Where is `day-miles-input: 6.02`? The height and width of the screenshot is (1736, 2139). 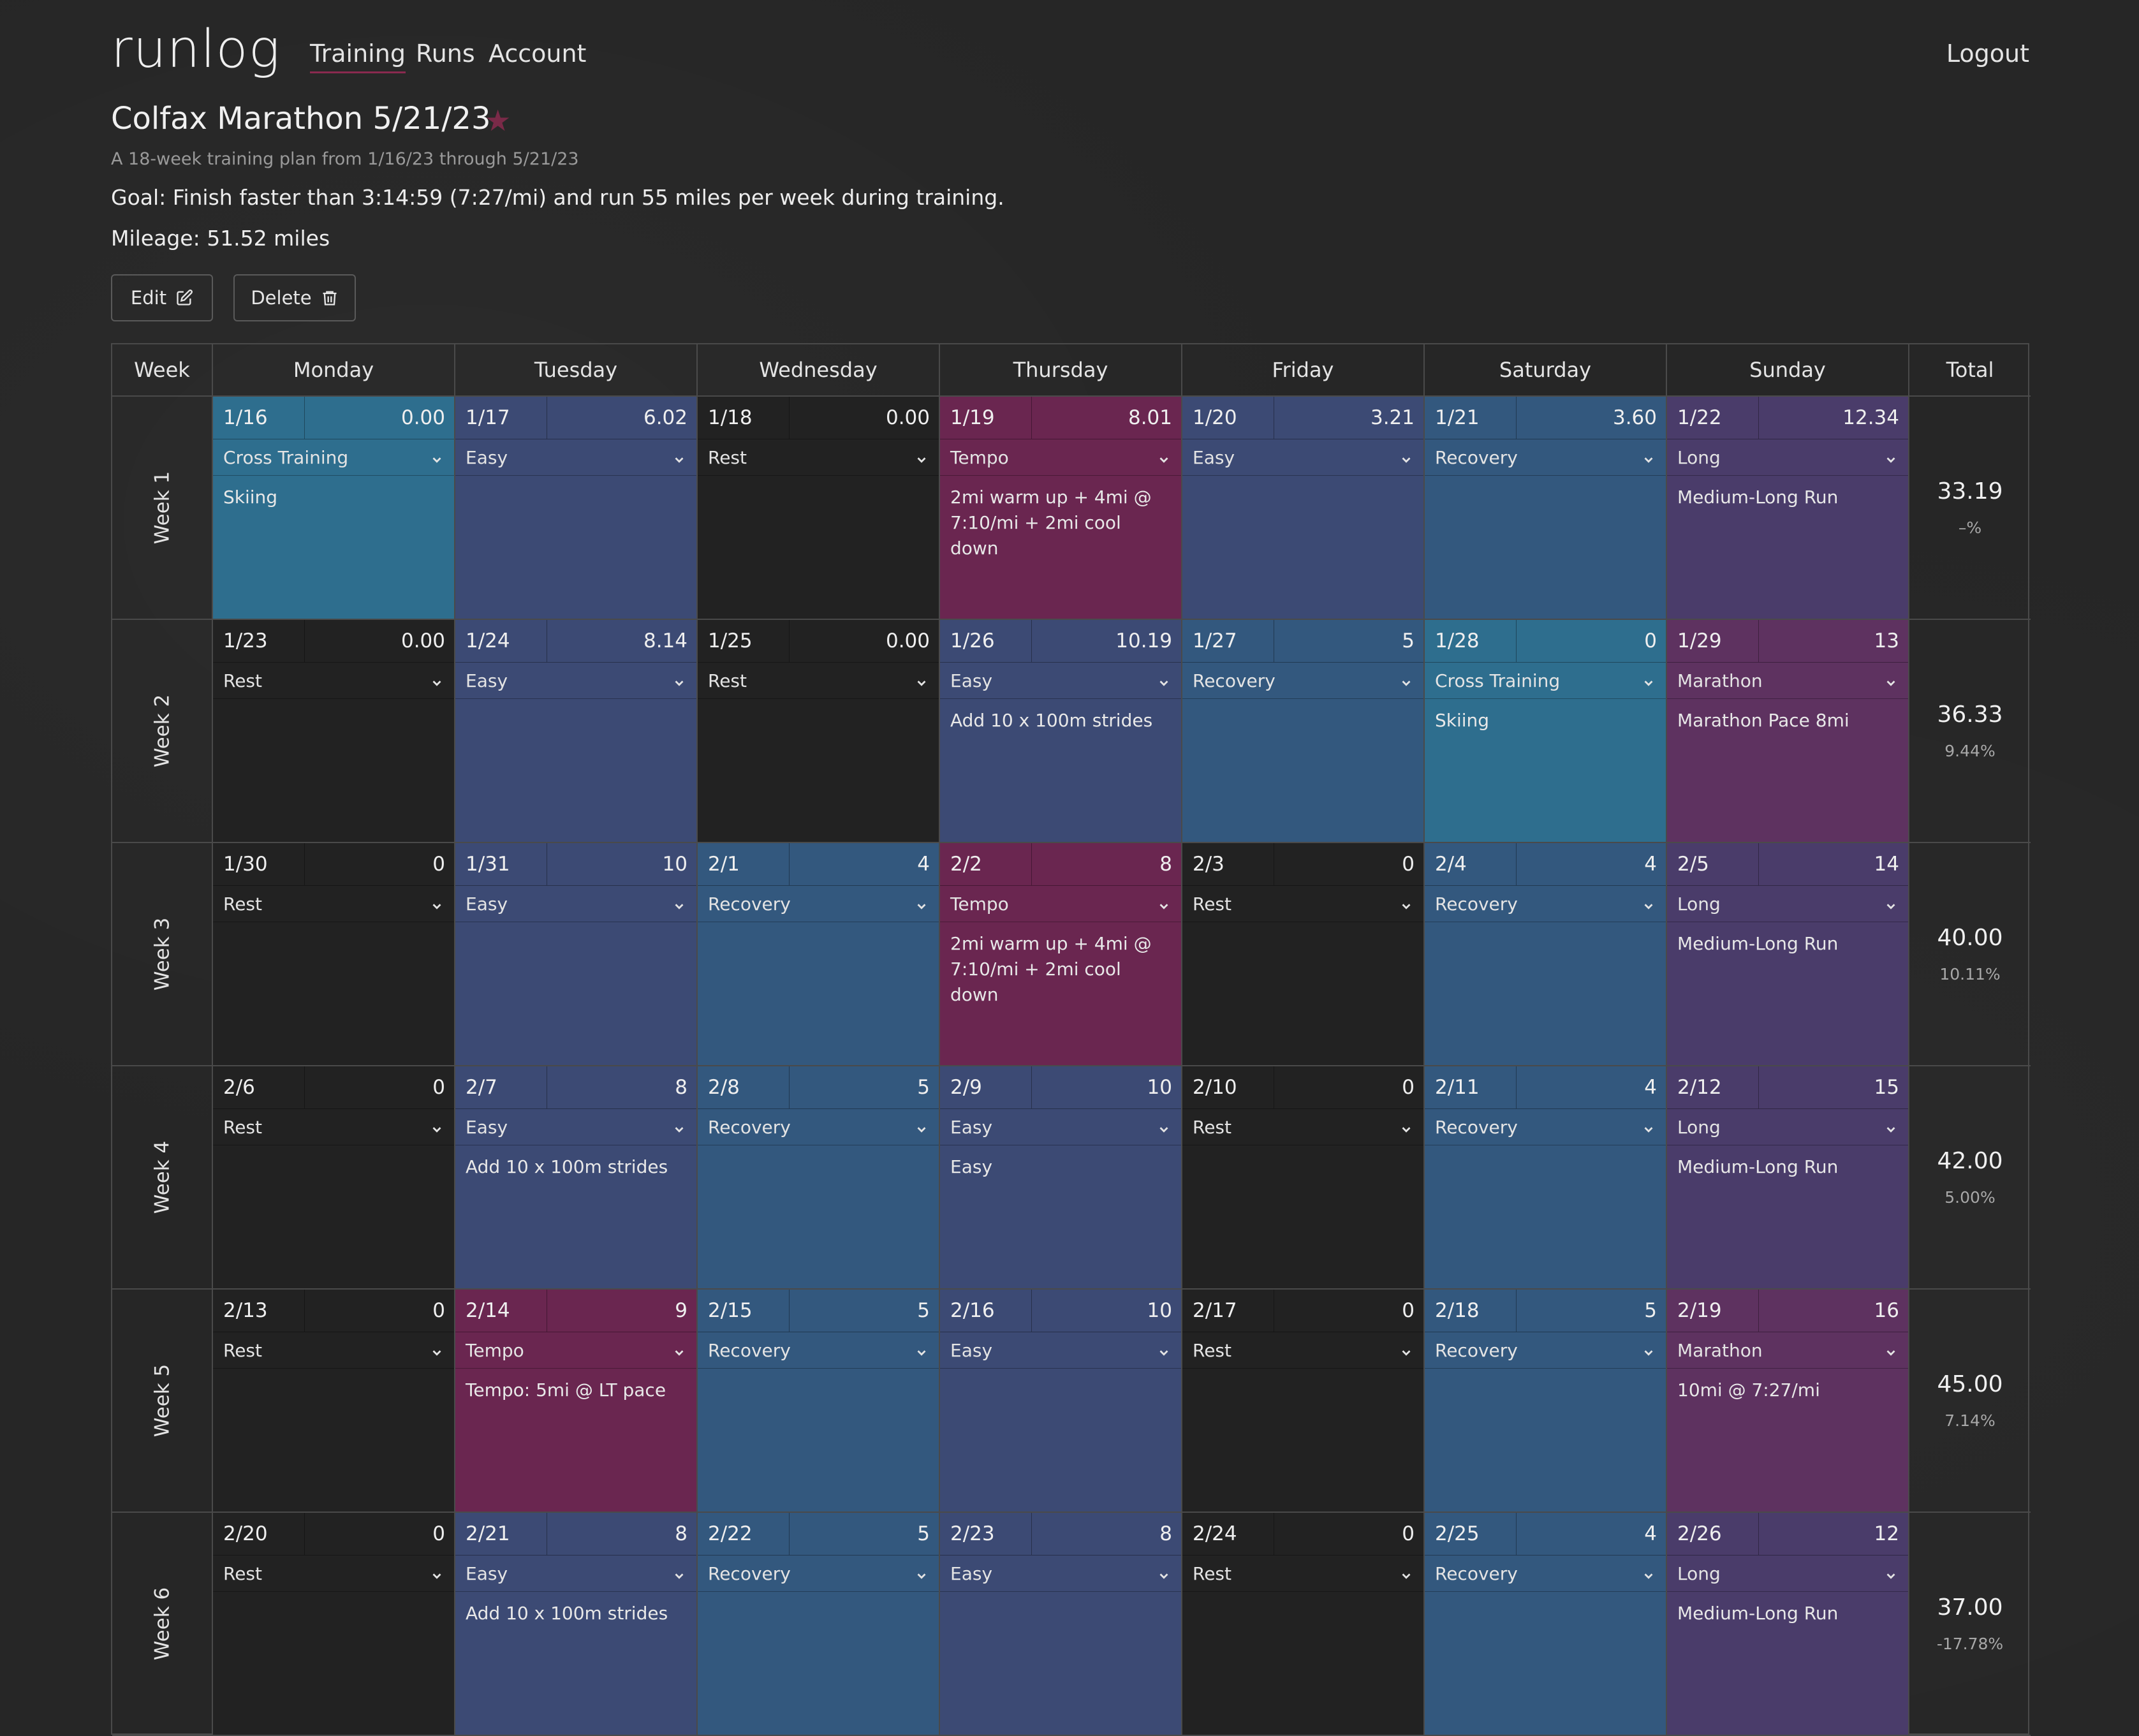
day-miles-input: 6.02 is located at coordinates (621, 418).